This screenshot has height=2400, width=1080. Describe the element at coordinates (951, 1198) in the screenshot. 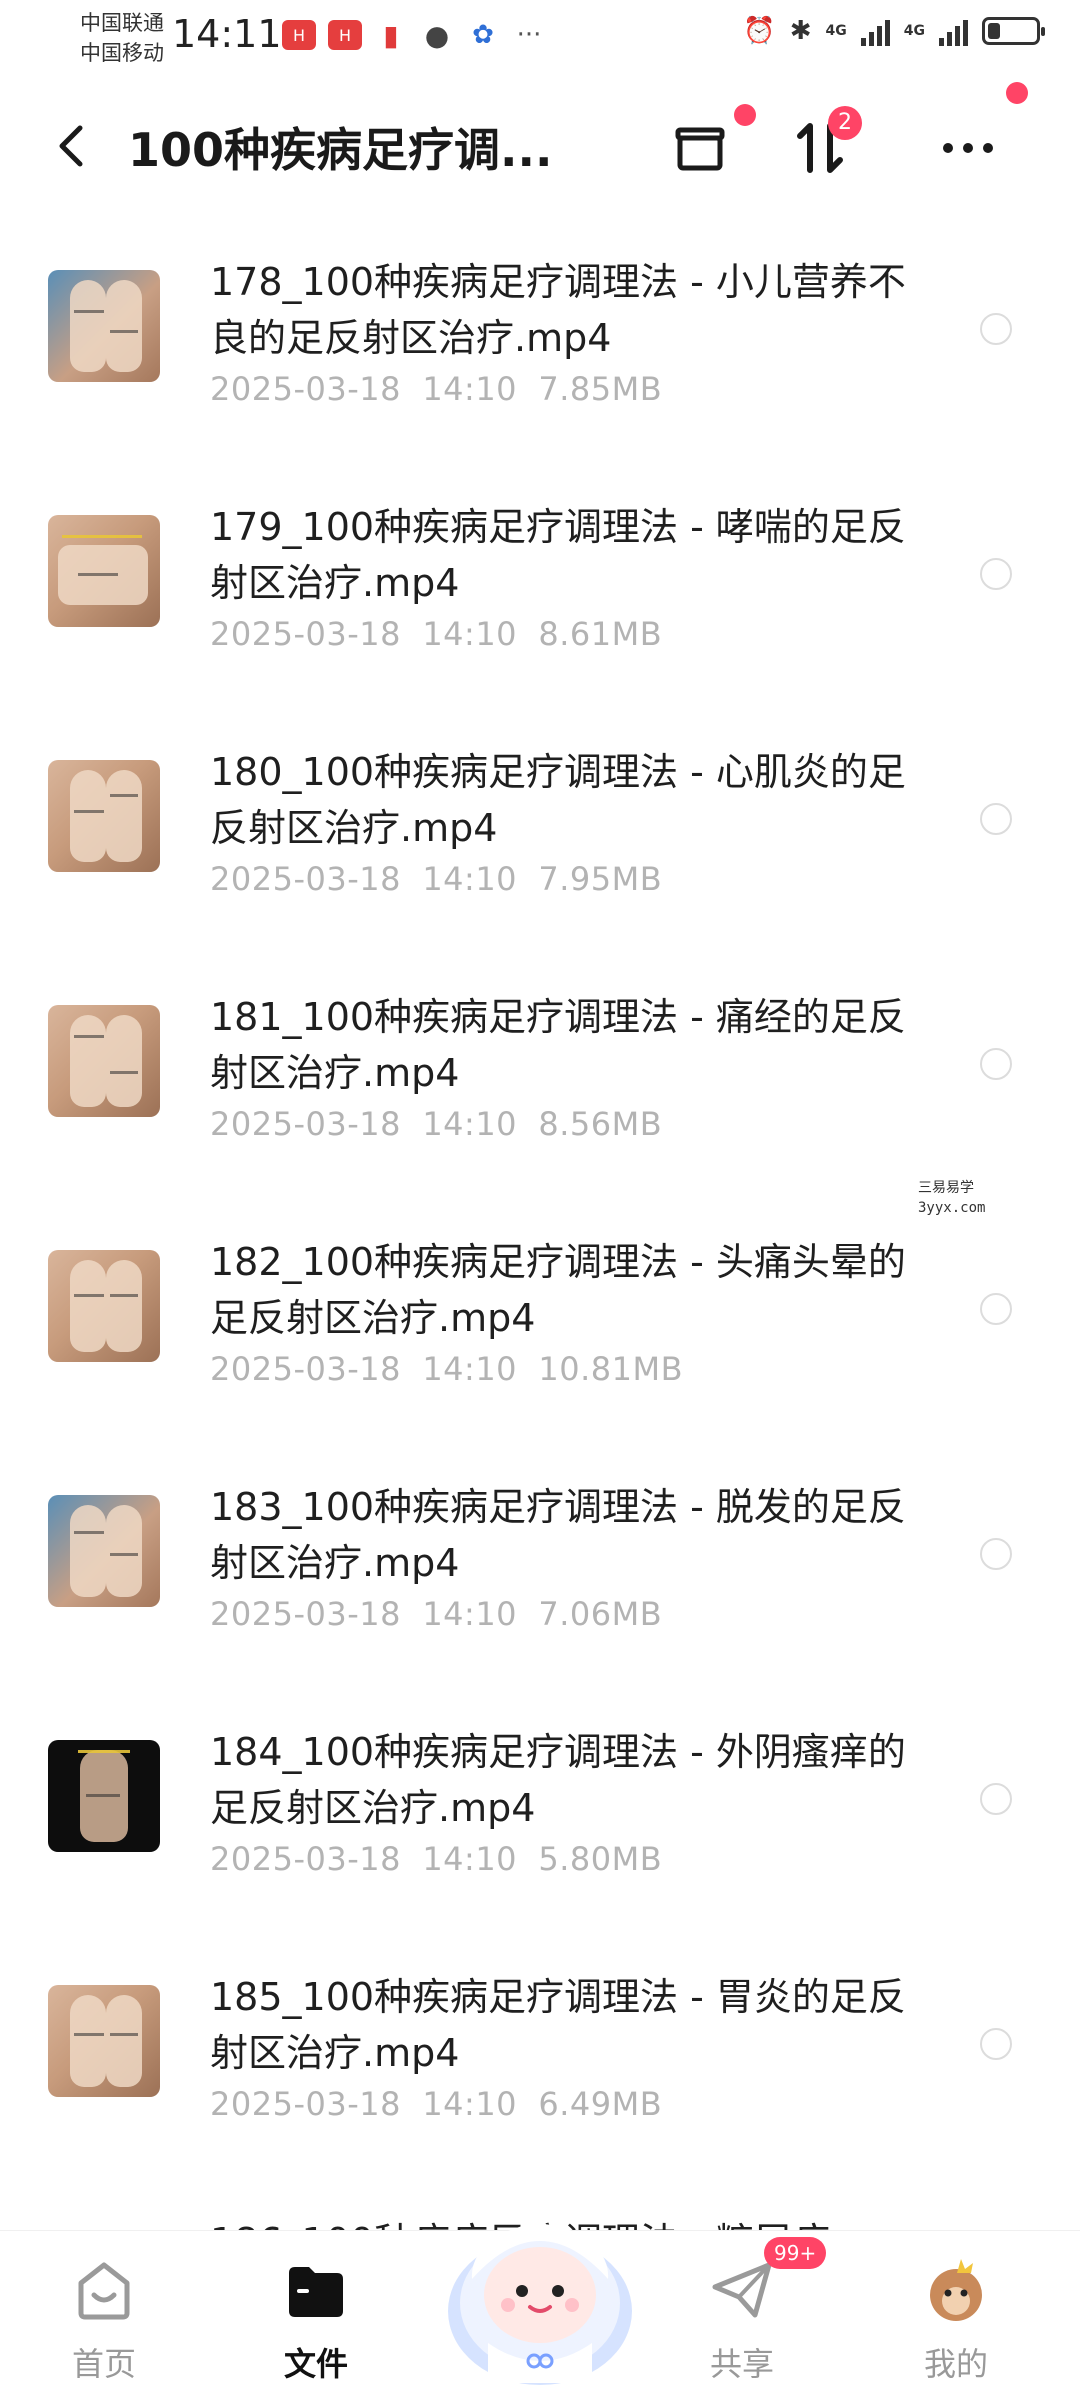

I see `site-watermark: 三易易学 3yyx.com` at that location.